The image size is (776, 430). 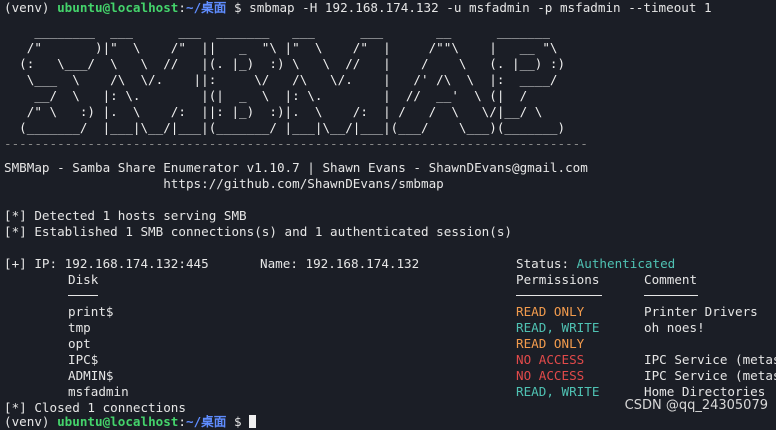 I want to click on share-name: ADMIN$, so click(x=91, y=375).